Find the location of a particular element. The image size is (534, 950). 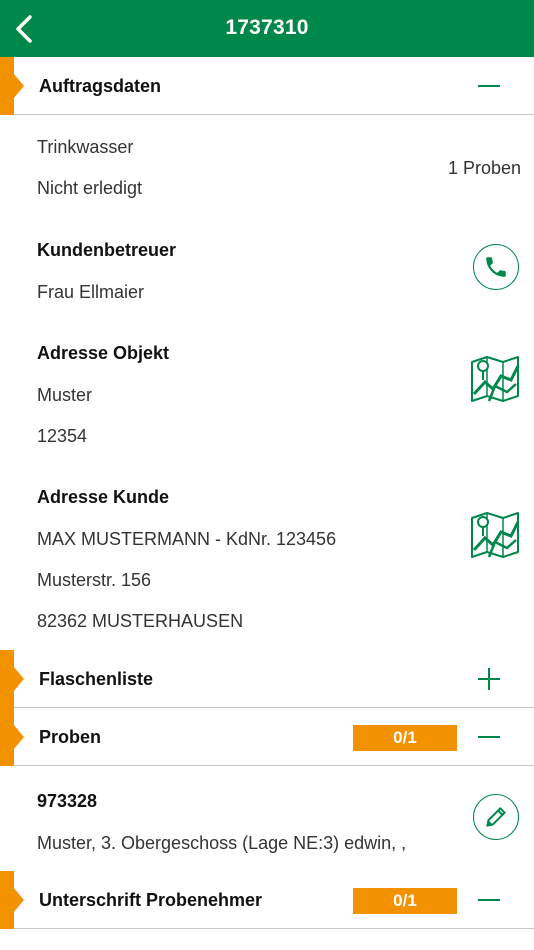

order-status: Nicht erledigt is located at coordinates (90, 188).